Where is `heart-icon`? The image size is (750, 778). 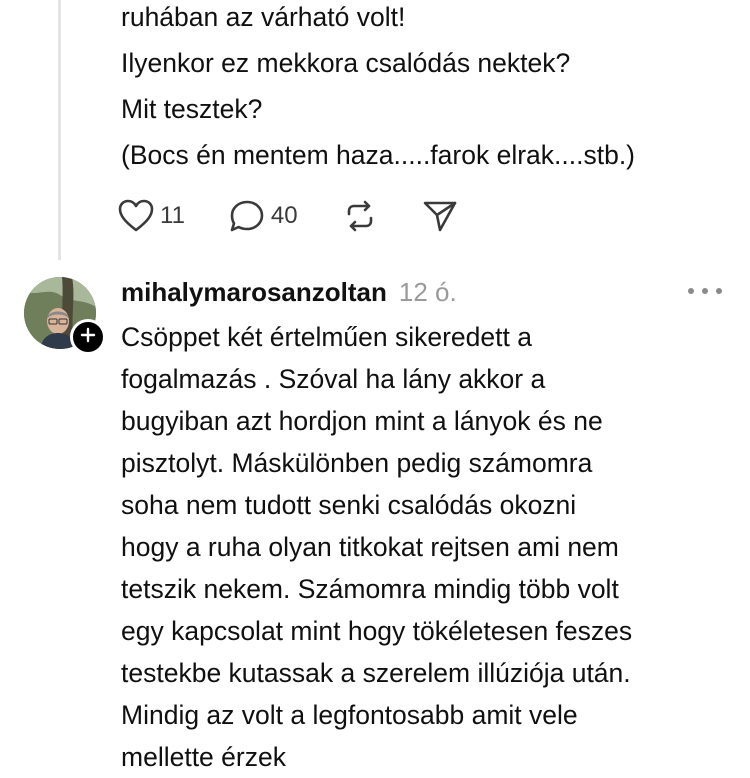
heart-icon is located at coordinates (136, 216).